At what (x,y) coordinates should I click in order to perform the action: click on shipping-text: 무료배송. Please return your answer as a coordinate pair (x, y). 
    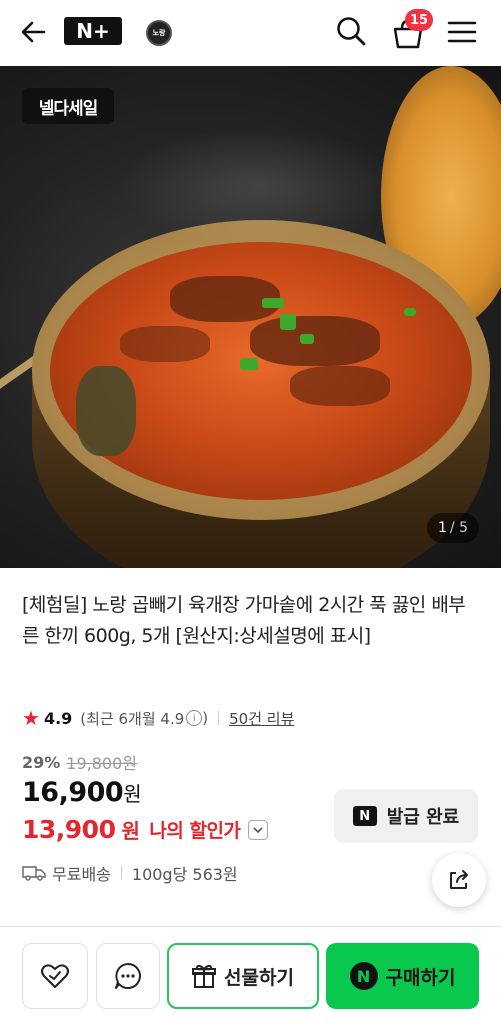
    Looking at the image, I should click on (81, 874).